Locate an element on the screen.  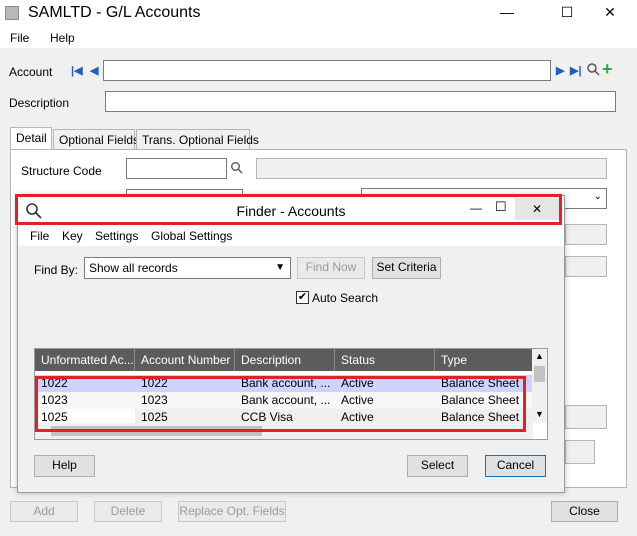
column-header-description: Description is located at coordinates (285, 360).